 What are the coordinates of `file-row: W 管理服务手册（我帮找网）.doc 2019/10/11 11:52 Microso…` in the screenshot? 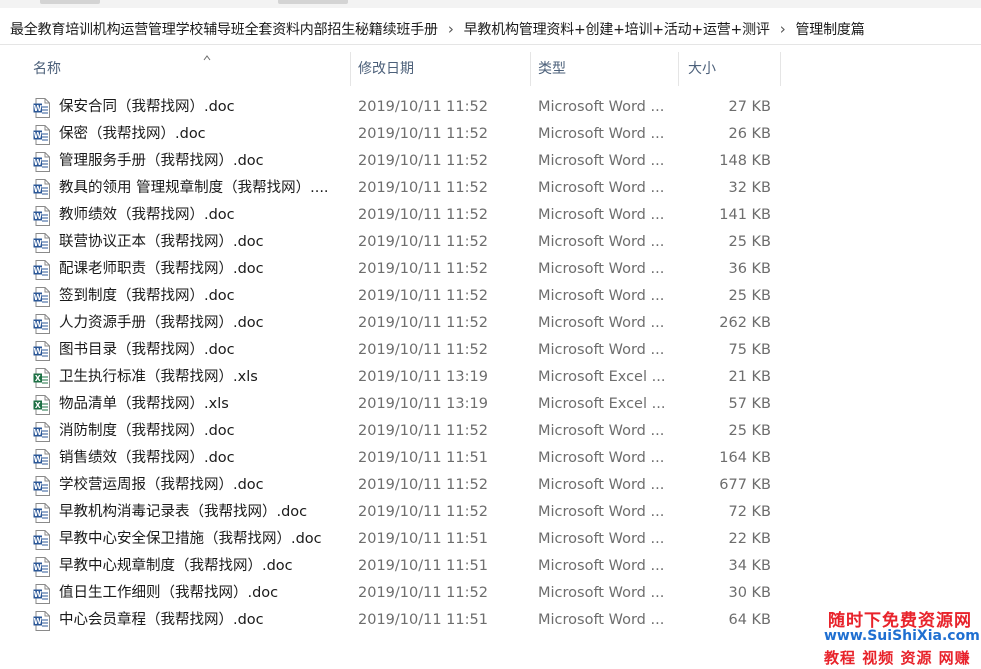 It's located at (490, 161).